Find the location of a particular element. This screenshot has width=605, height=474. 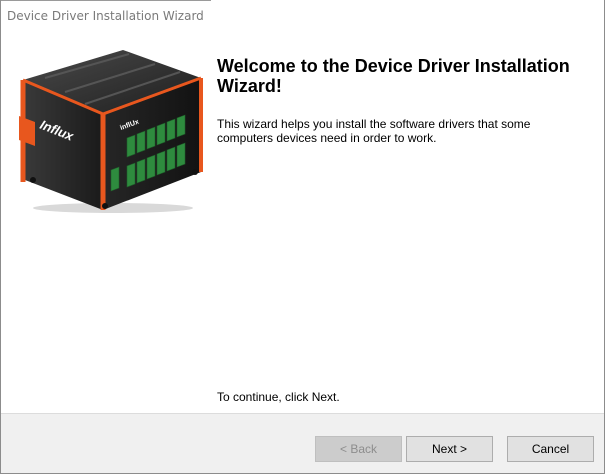

title-bar: Device Driver Installation Wizard is located at coordinates (302, 15).